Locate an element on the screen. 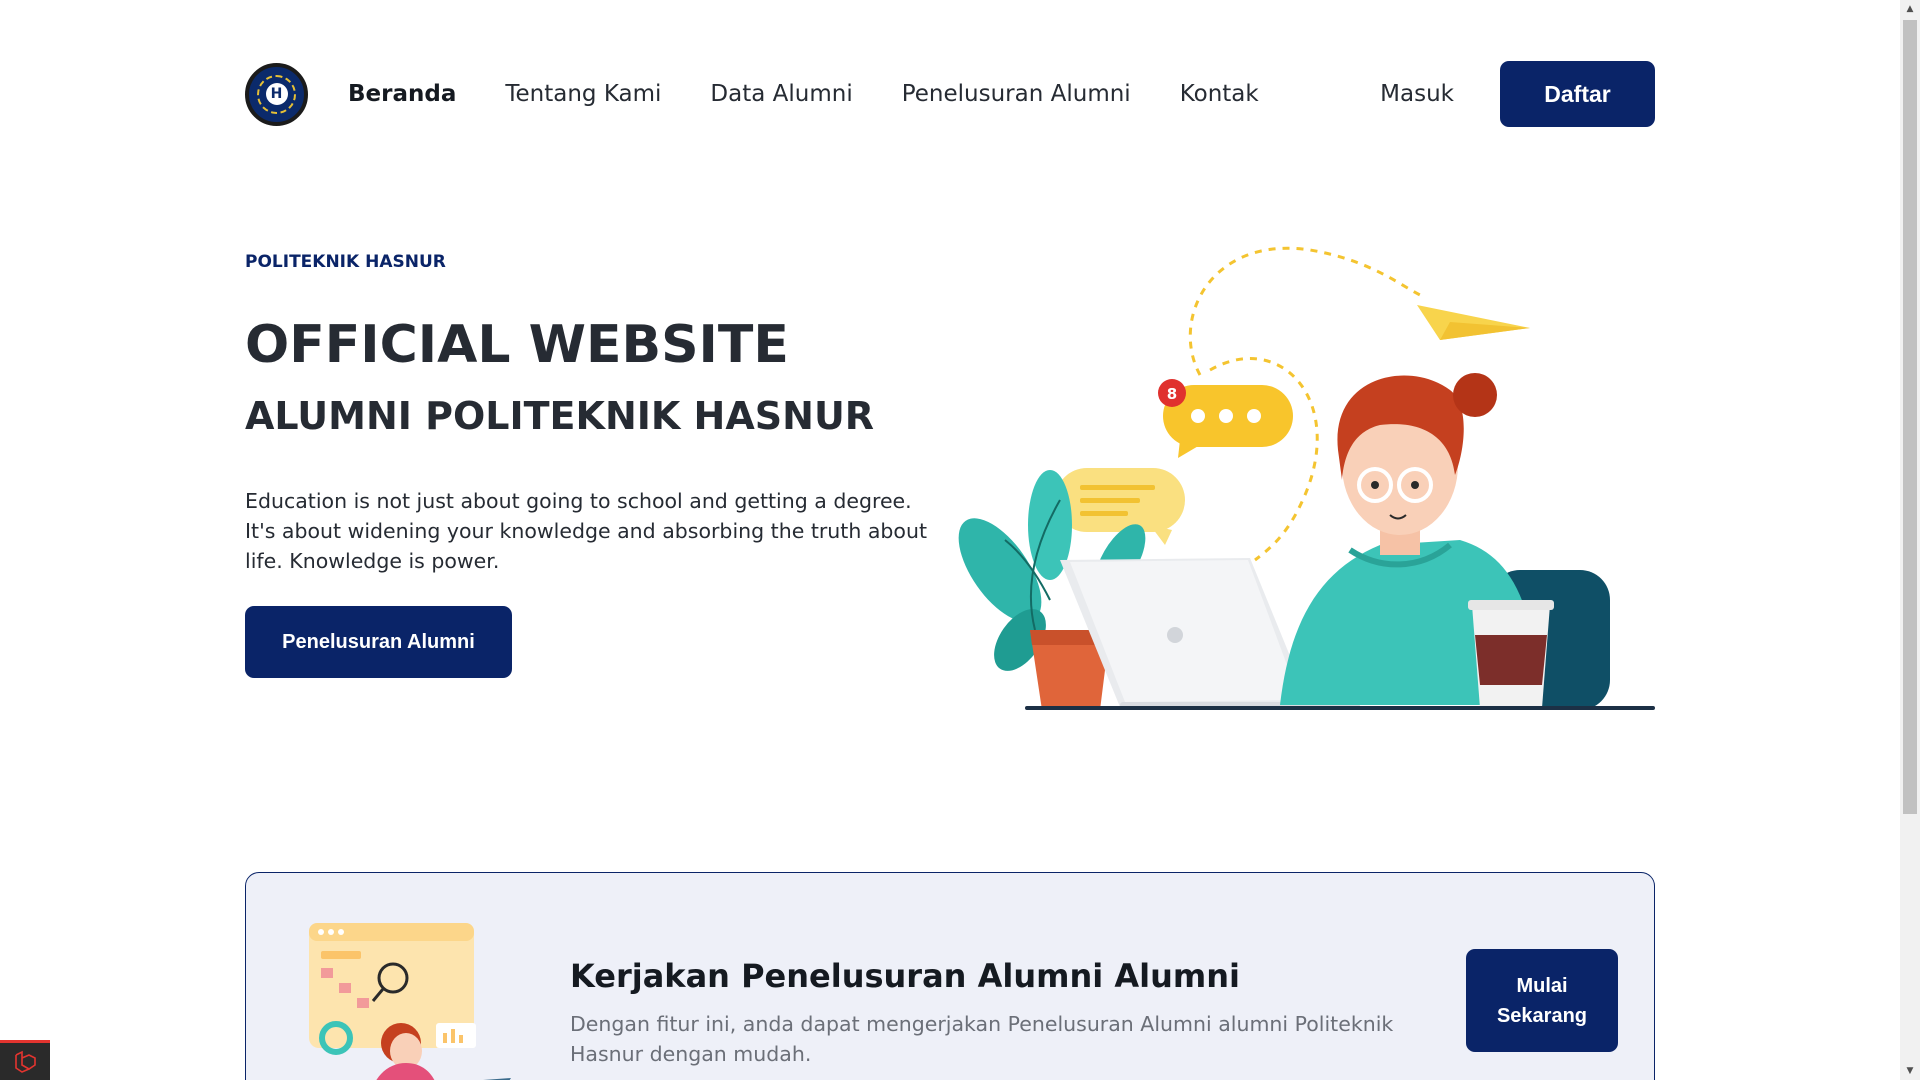  laravel-debugbar-toggle is located at coordinates (25, 1060).